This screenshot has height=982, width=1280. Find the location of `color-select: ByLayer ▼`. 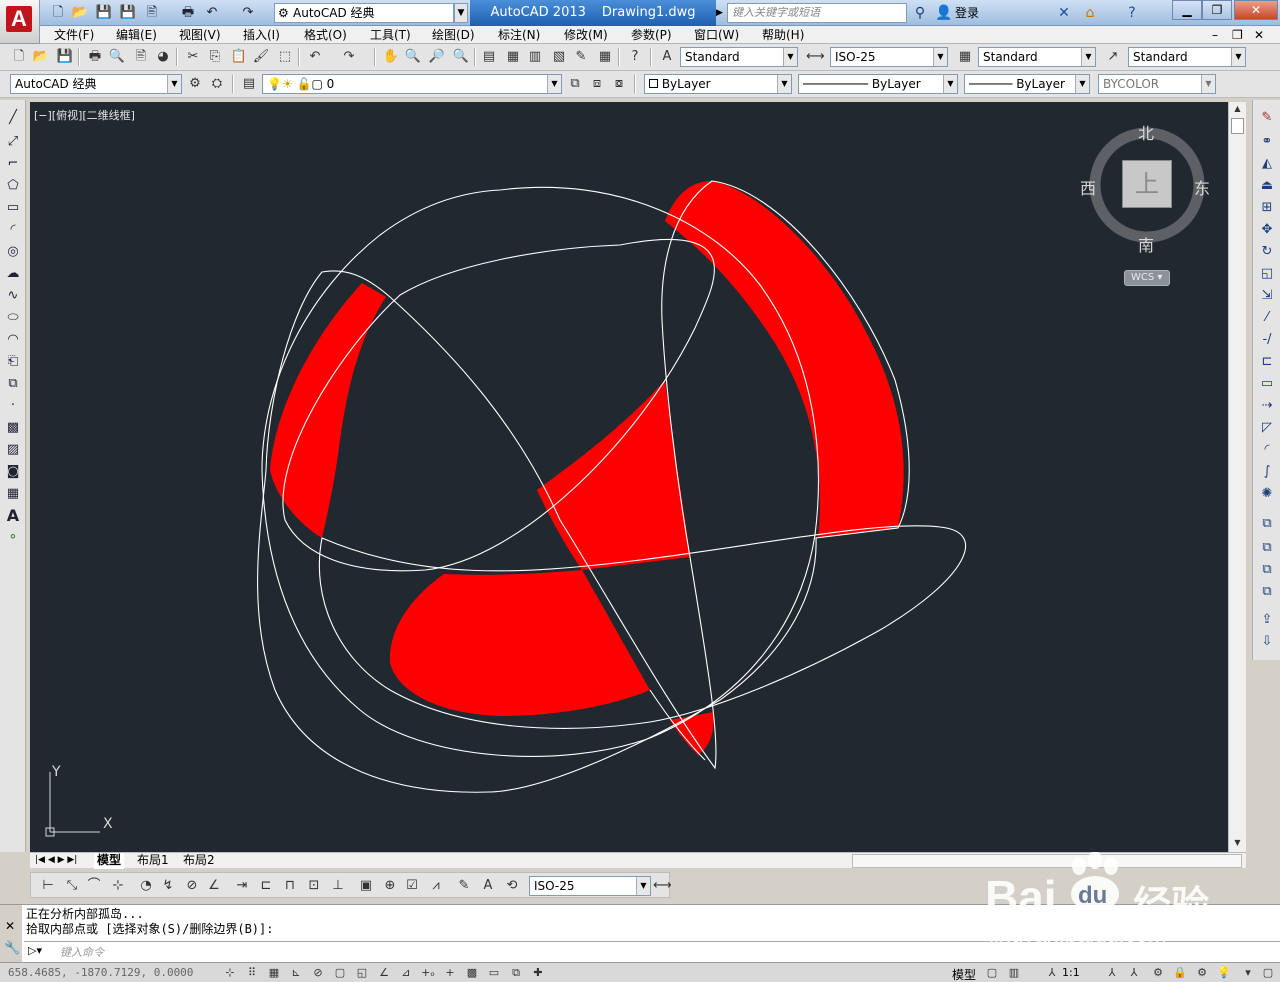

color-select: ByLayer ▼ is located at coordinates (718, 84).